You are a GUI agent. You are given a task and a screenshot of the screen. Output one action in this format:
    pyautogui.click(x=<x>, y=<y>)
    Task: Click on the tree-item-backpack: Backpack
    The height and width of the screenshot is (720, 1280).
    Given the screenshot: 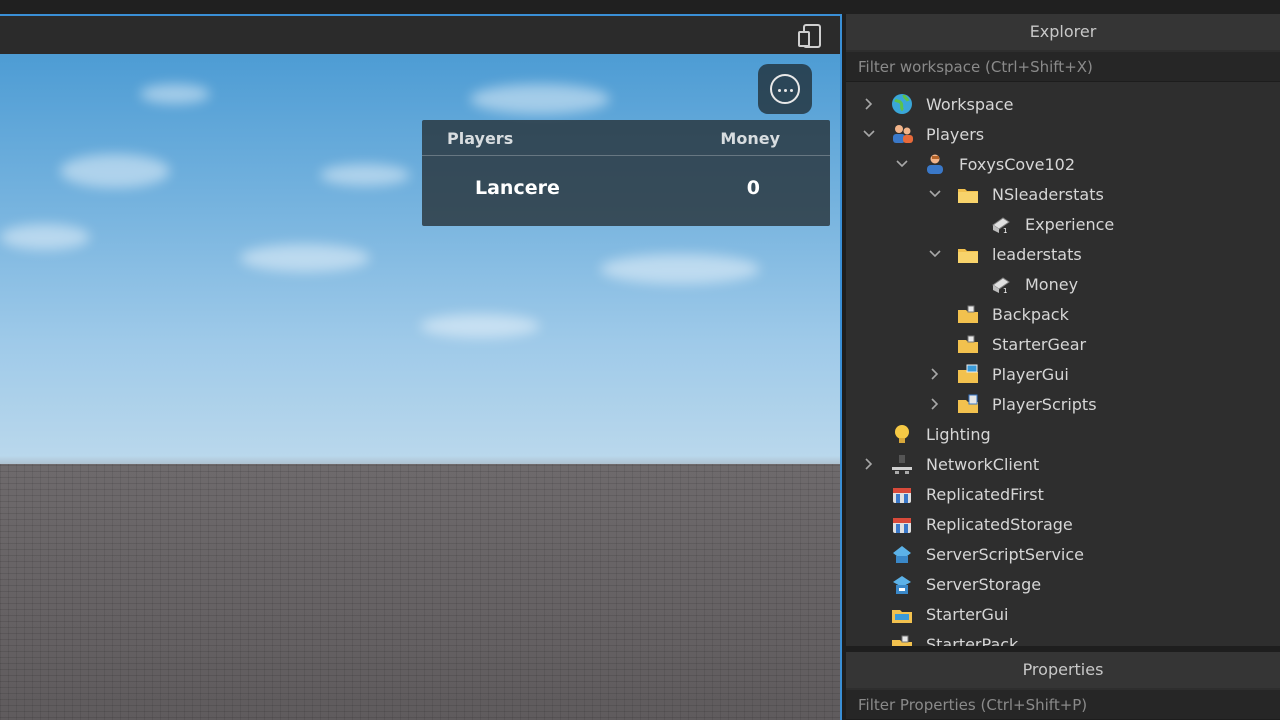 What is the action you would take?
    pyautogui.click(x=1056, y=315)
    